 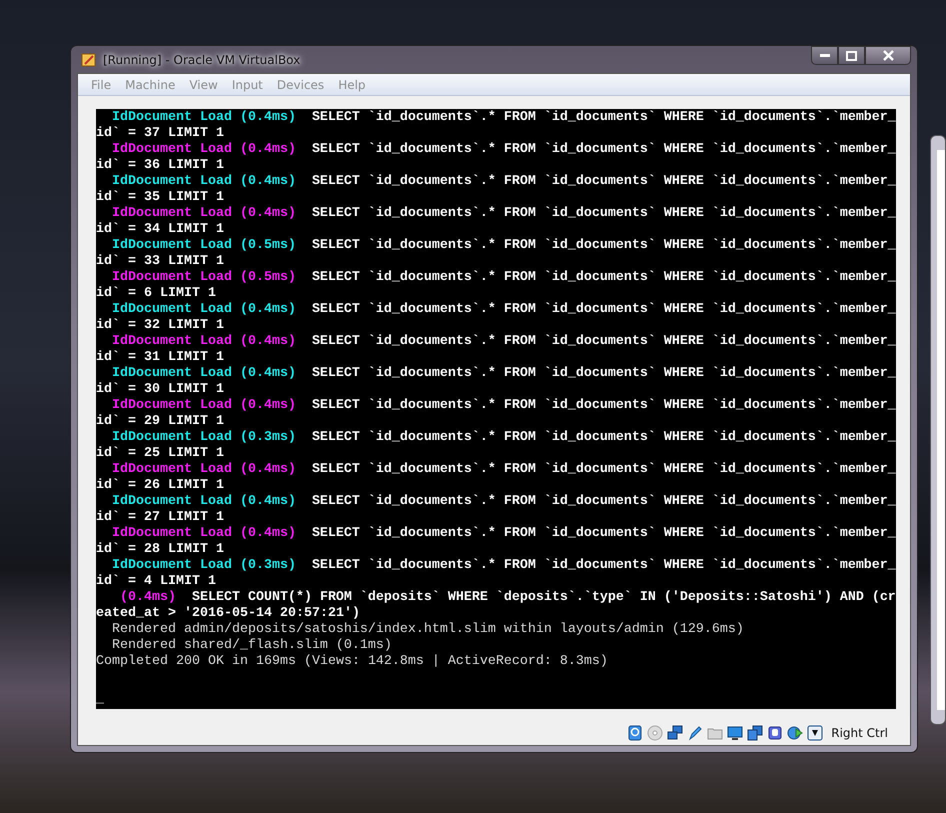 I want to click on sql-text: id` = 27 LIMIT 1, so click(x=160, y=518).